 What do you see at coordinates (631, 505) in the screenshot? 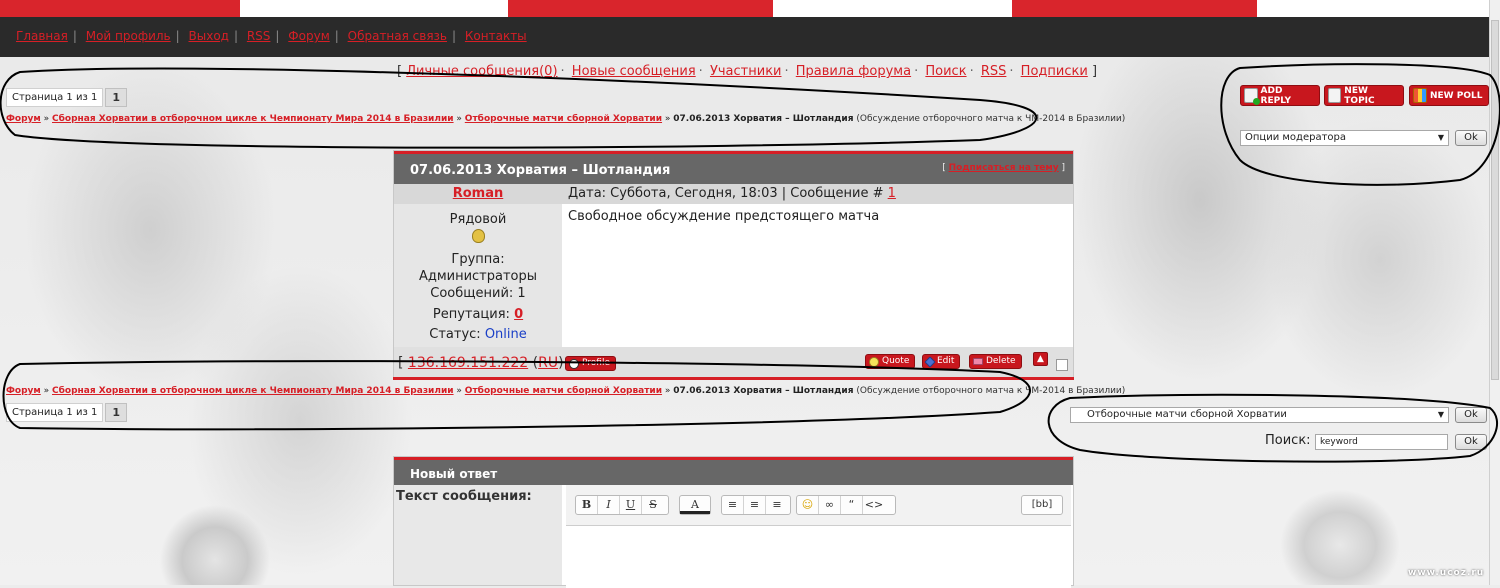
I see `underline-button: U` at bounding box center [631, 505].